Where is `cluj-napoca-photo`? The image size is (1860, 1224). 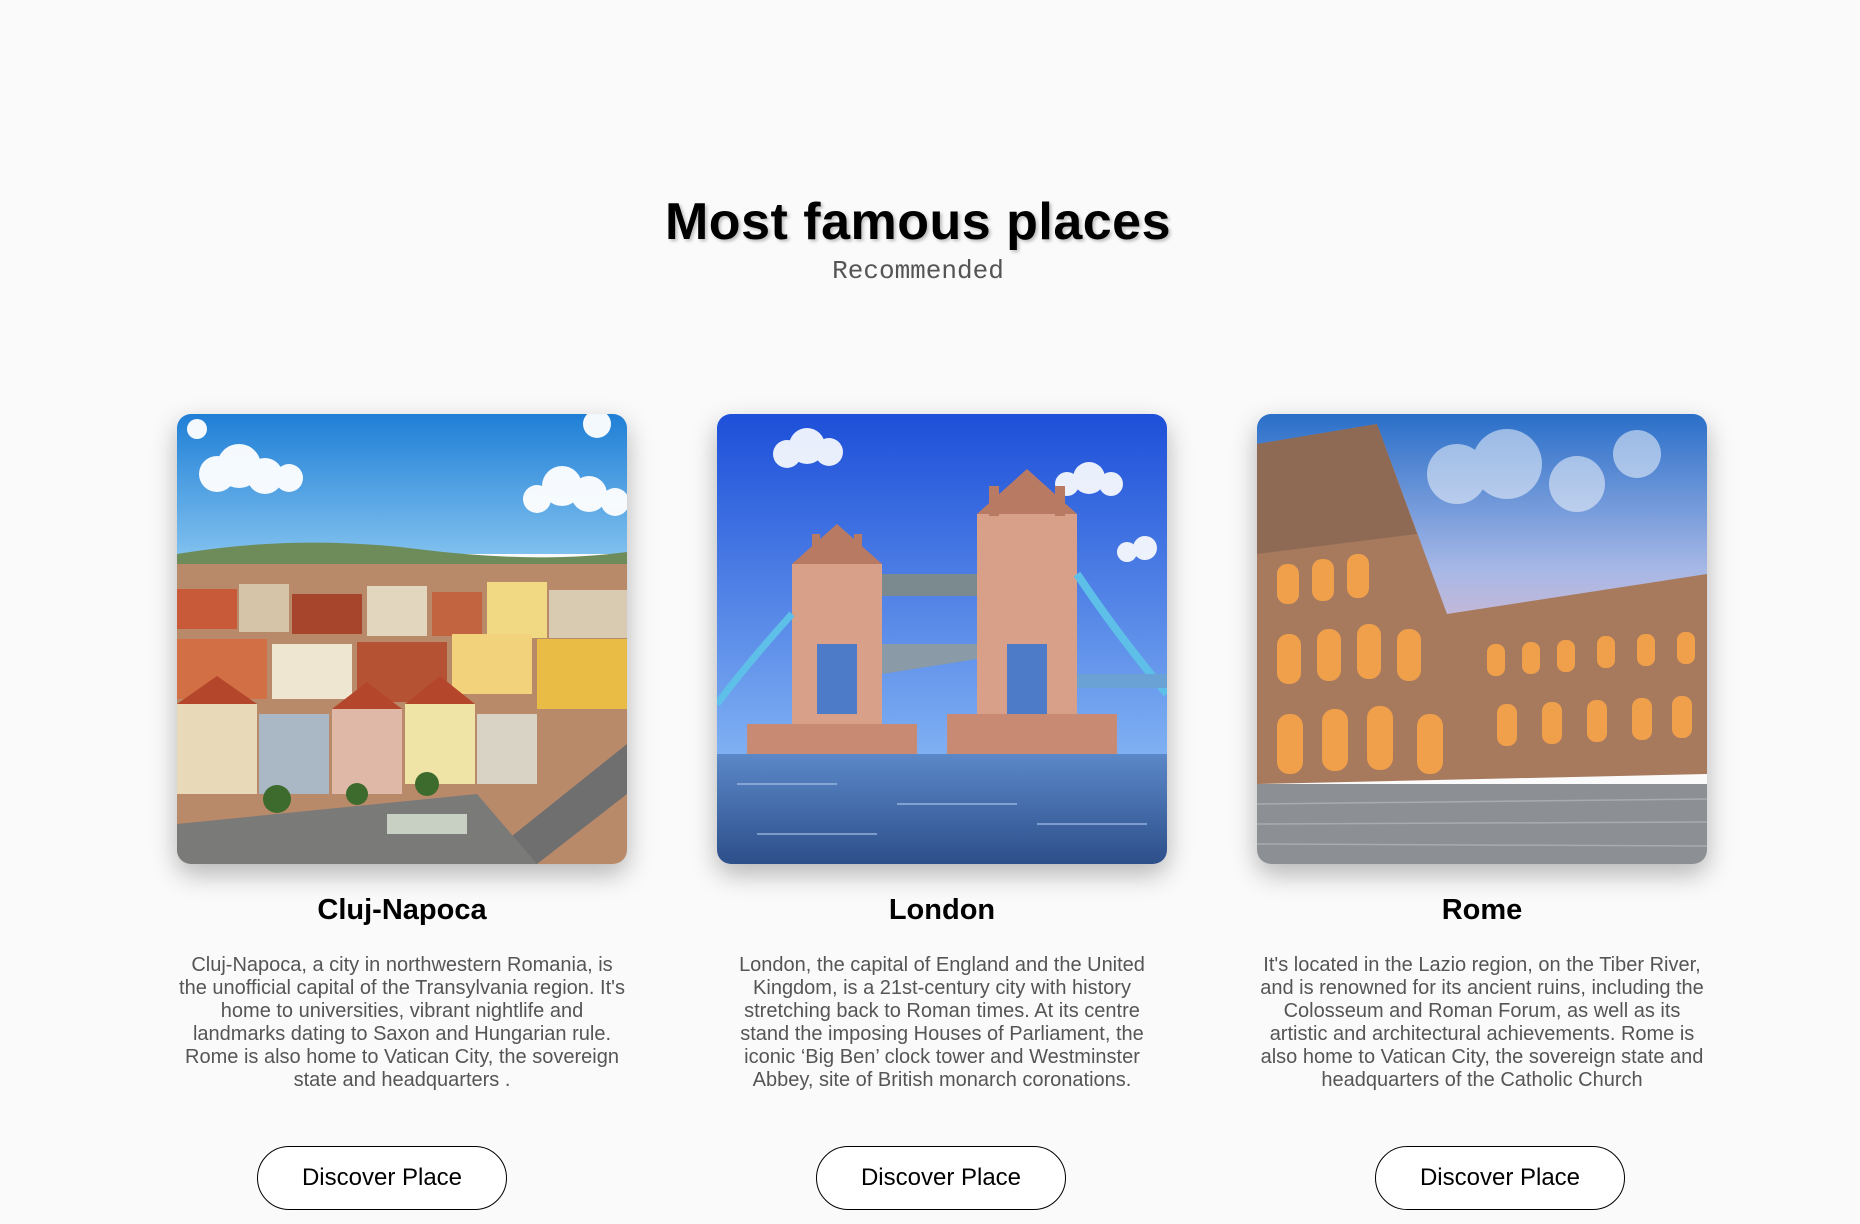 cluj-napoca-photo is located at coordinates (402, 639).